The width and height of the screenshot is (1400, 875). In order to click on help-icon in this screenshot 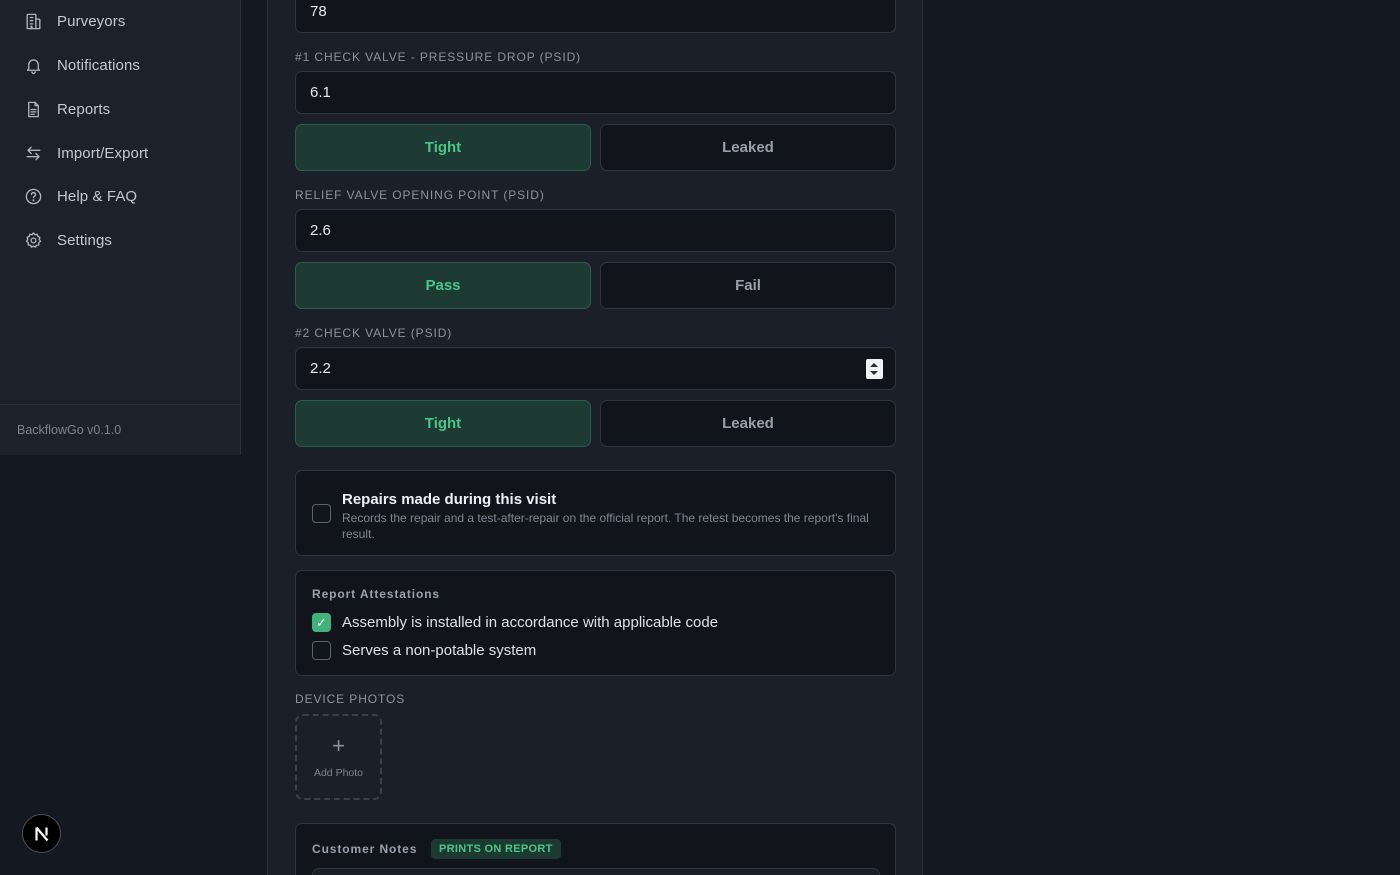, I will do `click(33, 196)`.